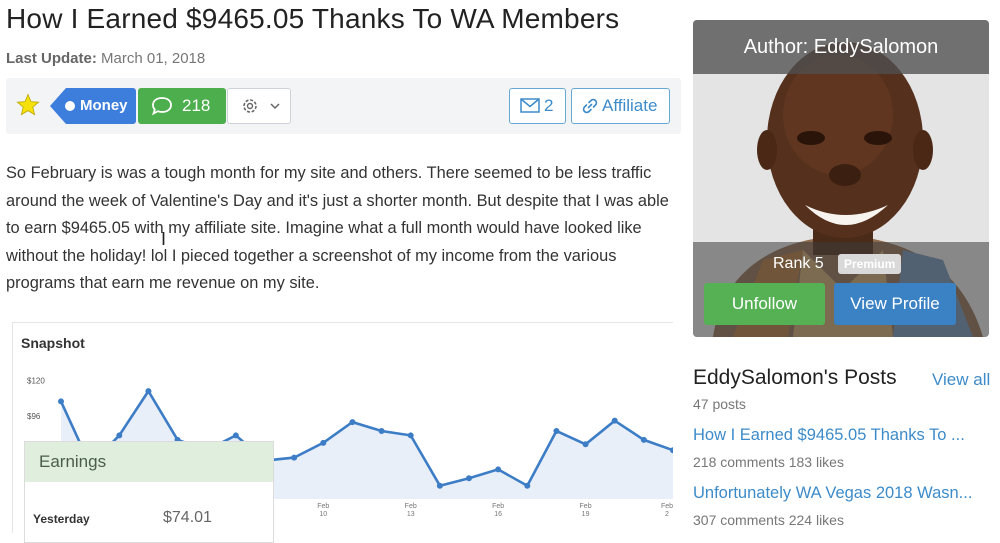 The height and width of the screenshot is (543, 1000). What do you see at coordinates (530, 105) in the screenshot?
I see `mail-icon` at bounding box center [530, 105].